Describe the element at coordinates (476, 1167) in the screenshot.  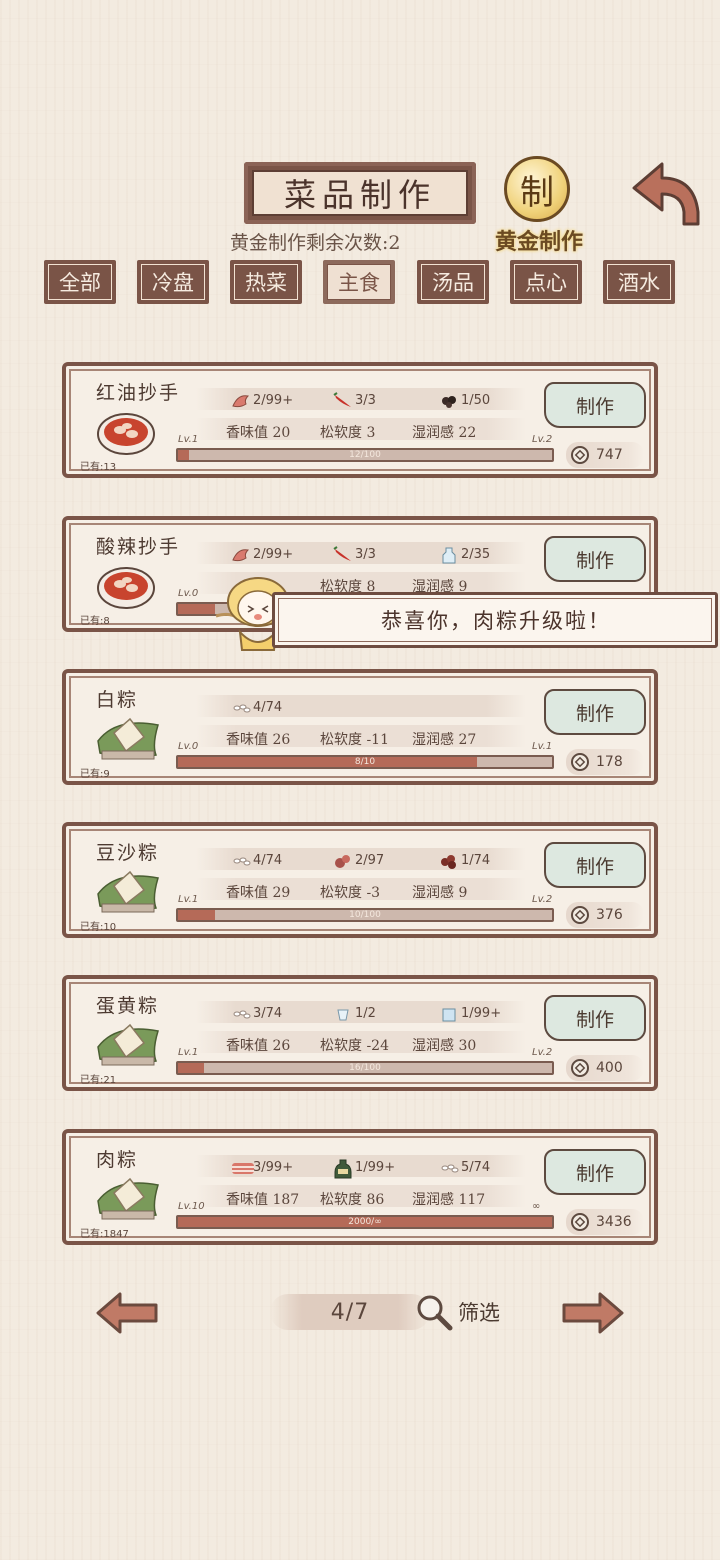
I see `ingredient-count: 5/74` at that location.